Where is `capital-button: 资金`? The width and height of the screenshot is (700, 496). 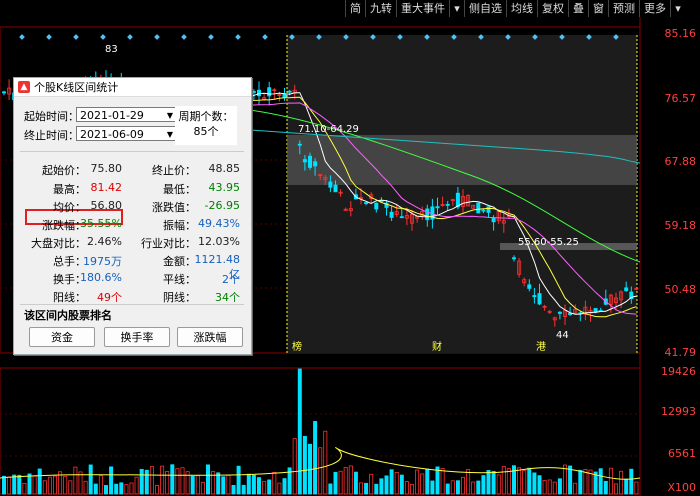
capital-button: 资金 is located at coordinates (62, 337).